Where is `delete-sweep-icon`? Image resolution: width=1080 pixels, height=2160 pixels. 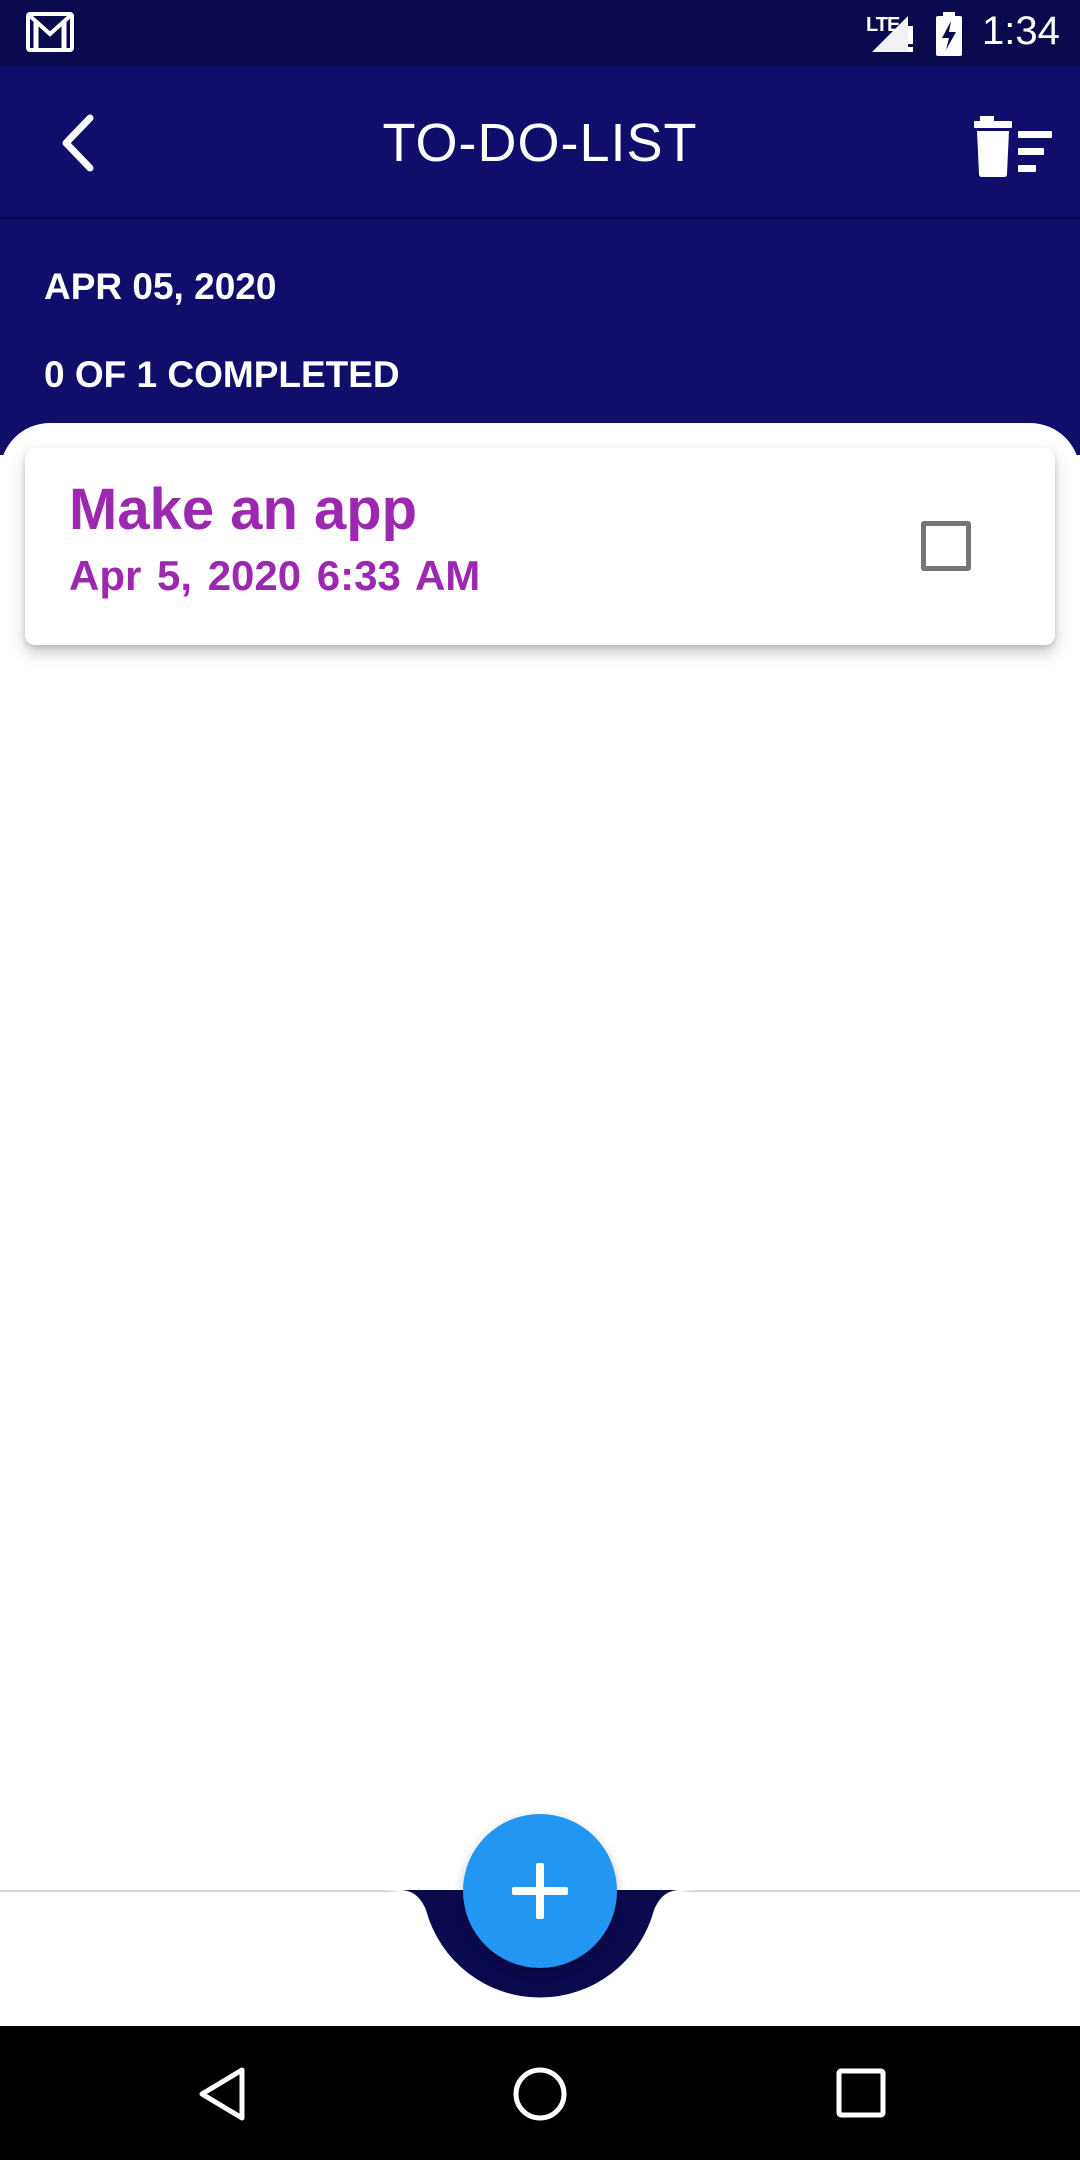
delete-sweep-icon is located at coordinates (1014, 146).